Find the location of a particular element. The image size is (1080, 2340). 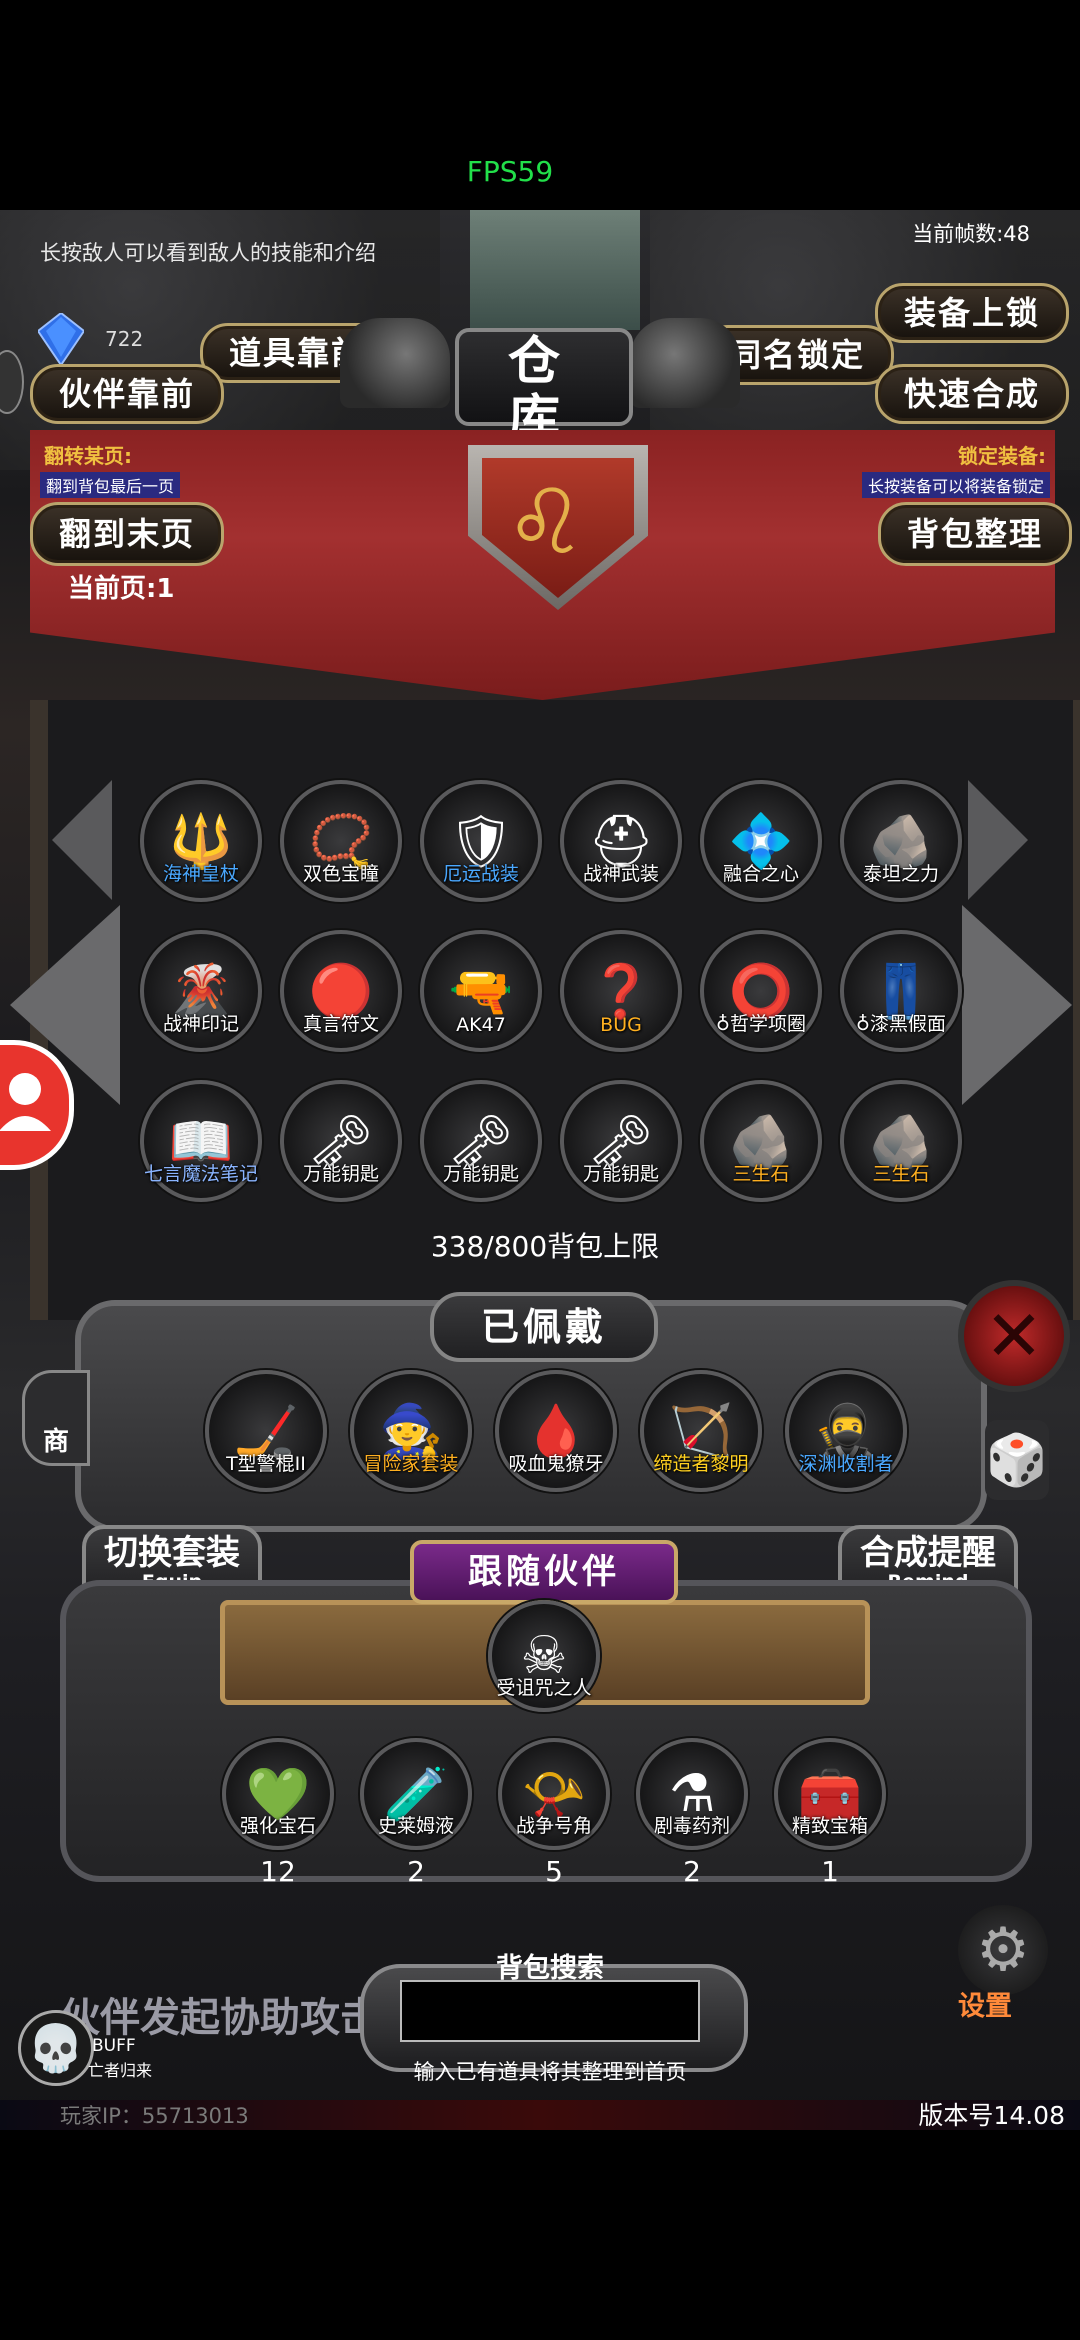

fps-counter: FPS59 is located at coordinates (510, 171).